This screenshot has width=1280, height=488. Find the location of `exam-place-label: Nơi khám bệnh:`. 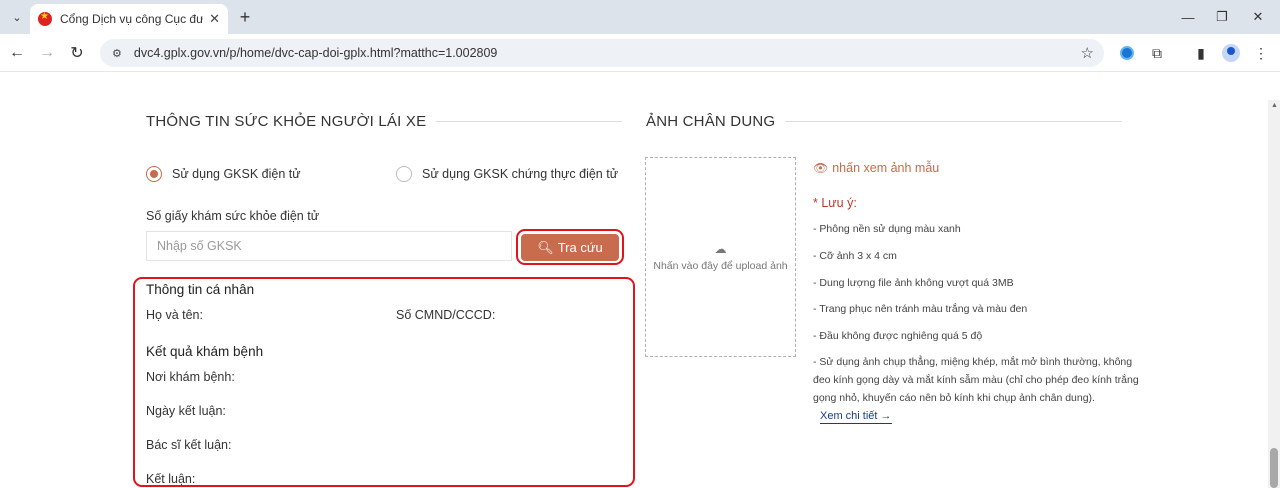

exam-place-label: Nơi khám bệnh: is located at coordinates (190, 377).